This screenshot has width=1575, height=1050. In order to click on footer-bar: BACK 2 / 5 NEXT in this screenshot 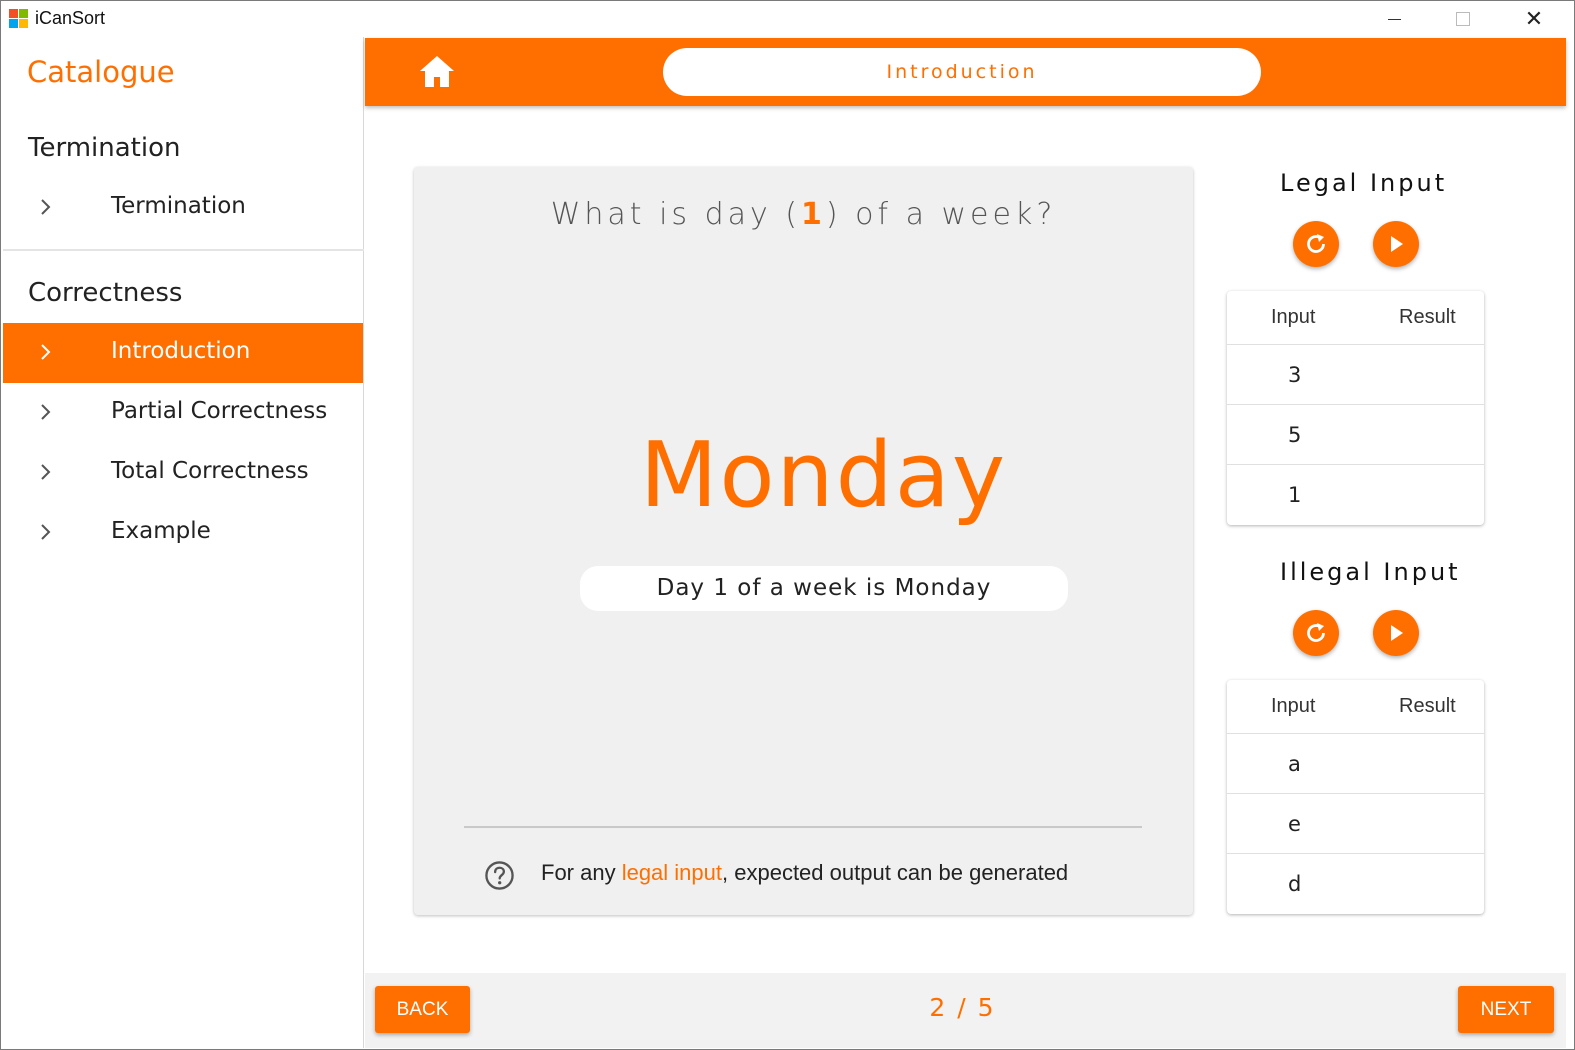, I will do `click(965, 1010)`.